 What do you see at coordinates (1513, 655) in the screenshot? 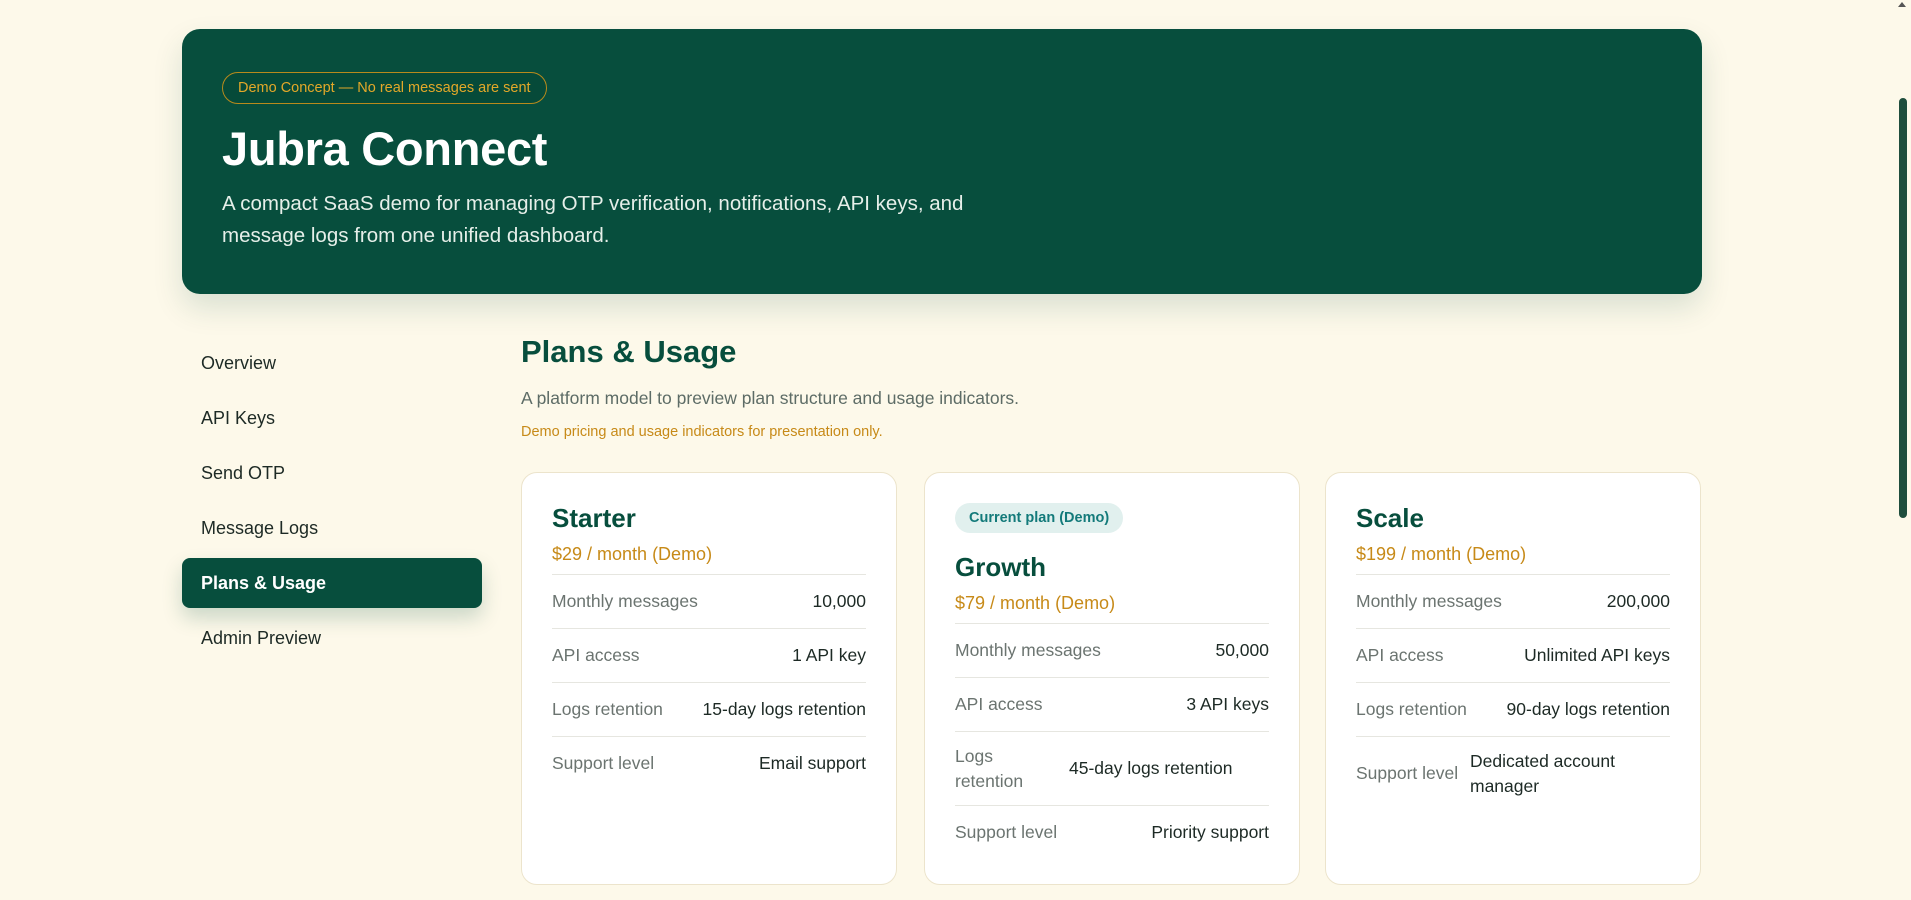
I see `plan-row-api-access: API access Unlimited API keys` at bounding box center [1513, 655].